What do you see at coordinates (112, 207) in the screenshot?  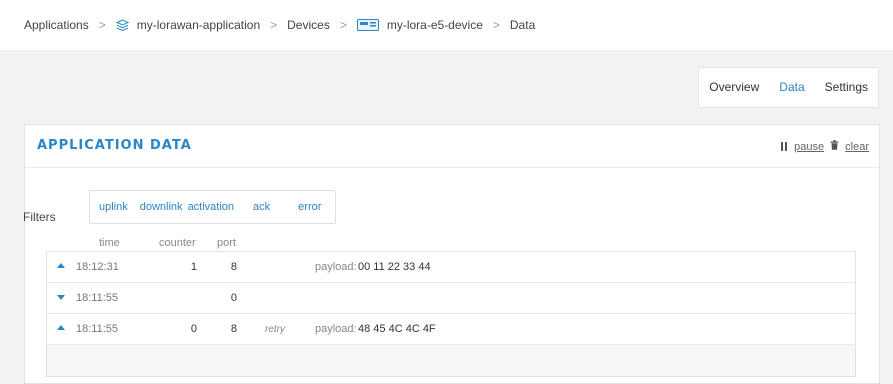 I see `filter-uplink: uplink` at bounding box center [112, 207].